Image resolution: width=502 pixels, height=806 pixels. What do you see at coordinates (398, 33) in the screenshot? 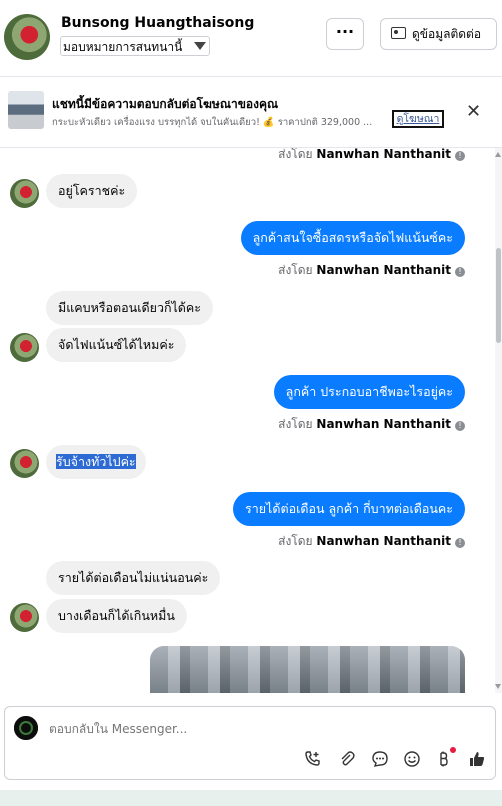
I see `contact-card-icon` at bounding box center [398, 33].